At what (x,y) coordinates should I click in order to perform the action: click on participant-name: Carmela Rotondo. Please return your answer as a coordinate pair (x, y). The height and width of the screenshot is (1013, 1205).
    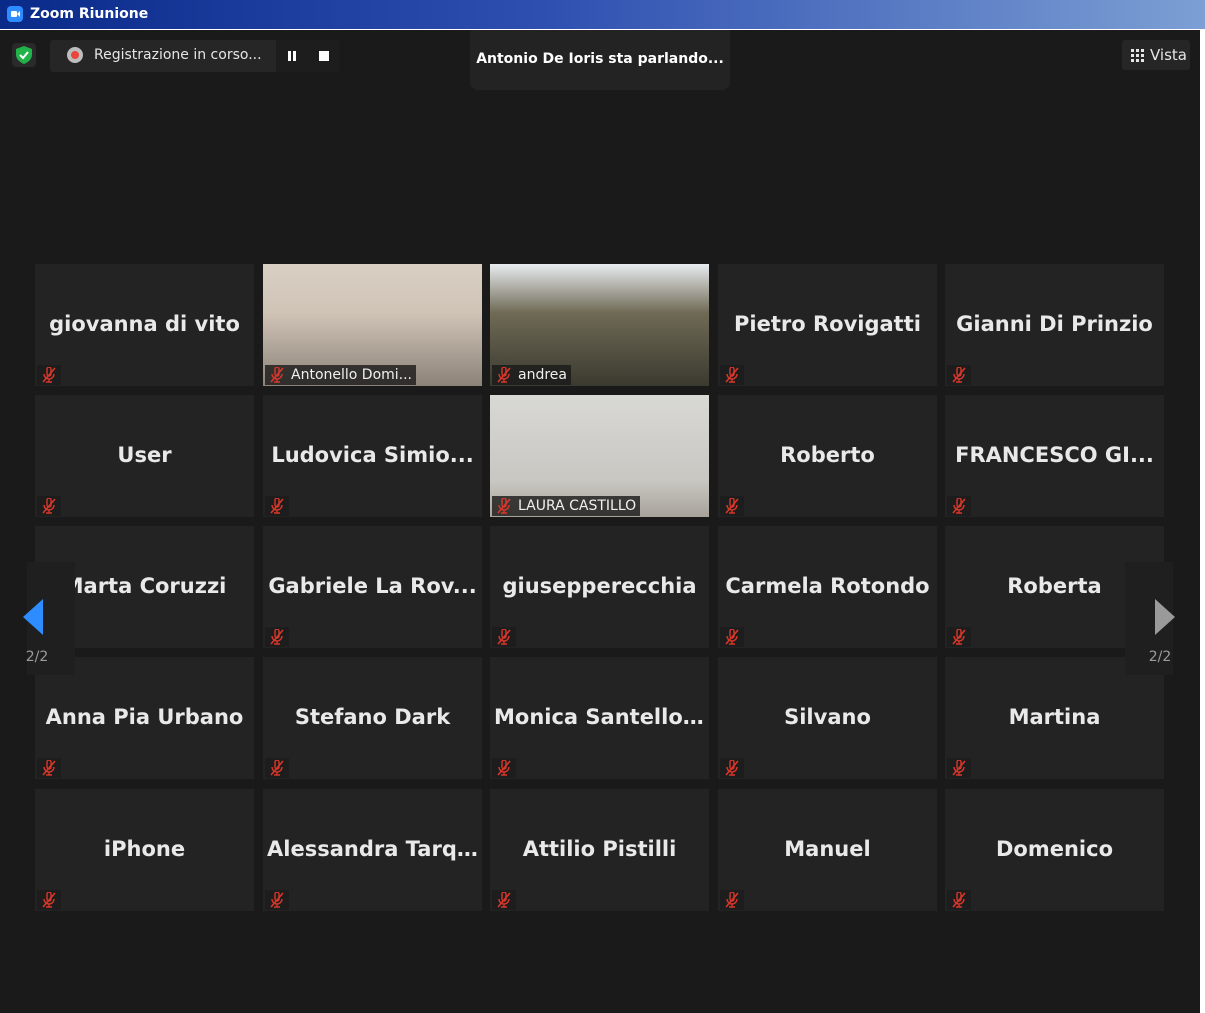
    Looking at the image, I should click on (827, 586).